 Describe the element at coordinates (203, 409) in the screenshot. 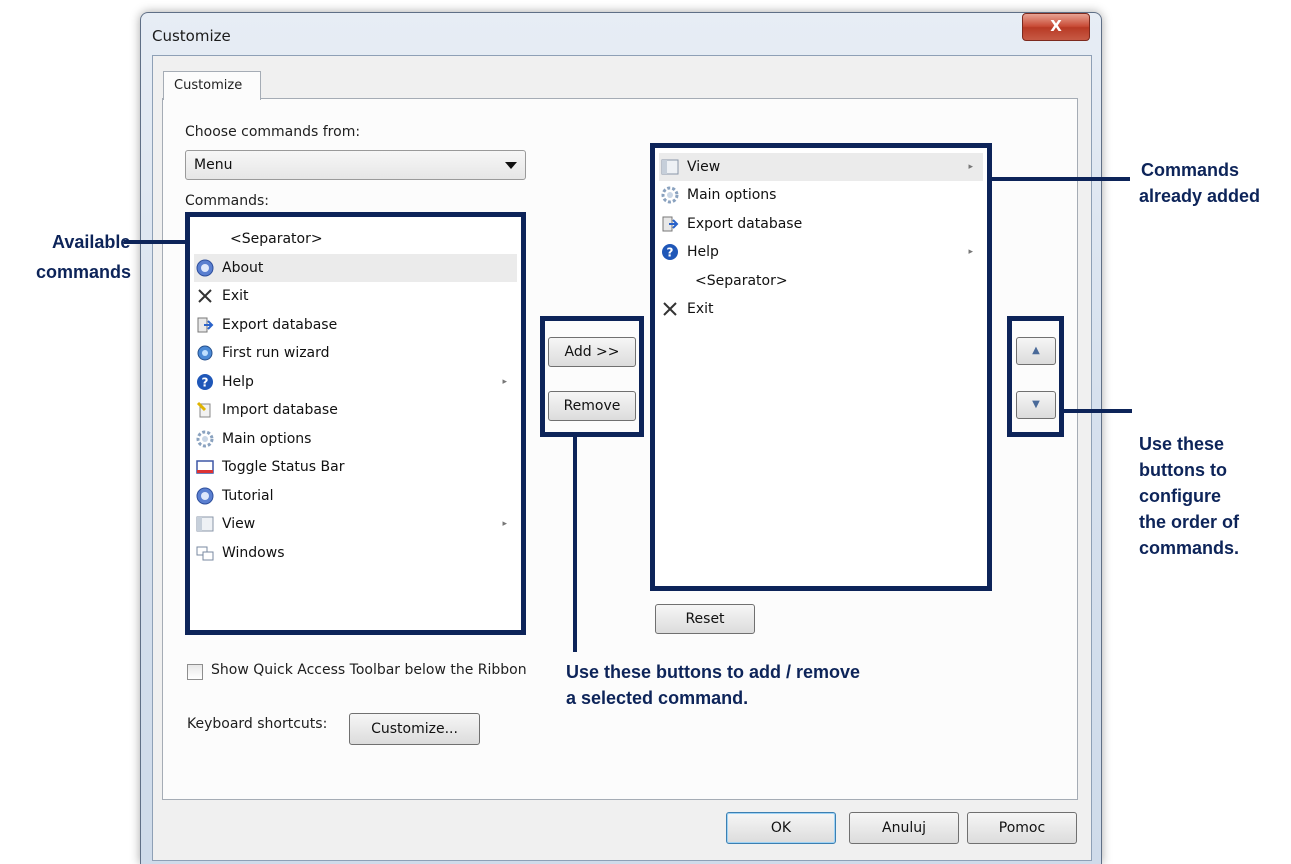

I see `import-icon` at that location.